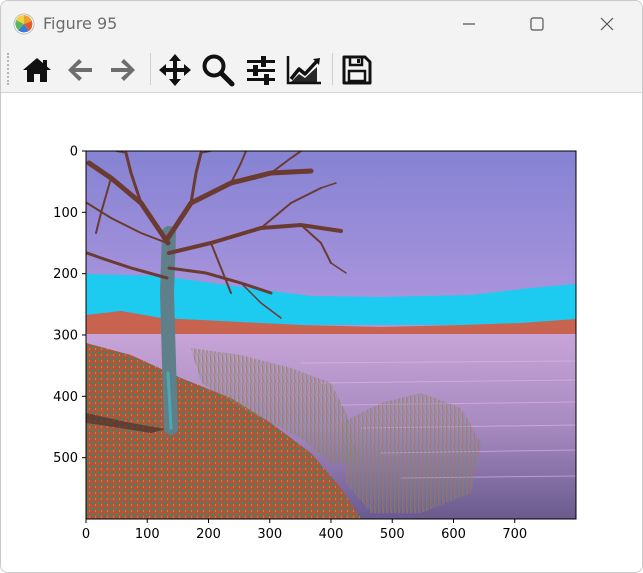 Image resolution: width=643 pixels, height=573 pixels. What do you see at coordinates (65, 458) in the screenshot?
I see `y-tick-label: 500` at bounding box center [65, 458].